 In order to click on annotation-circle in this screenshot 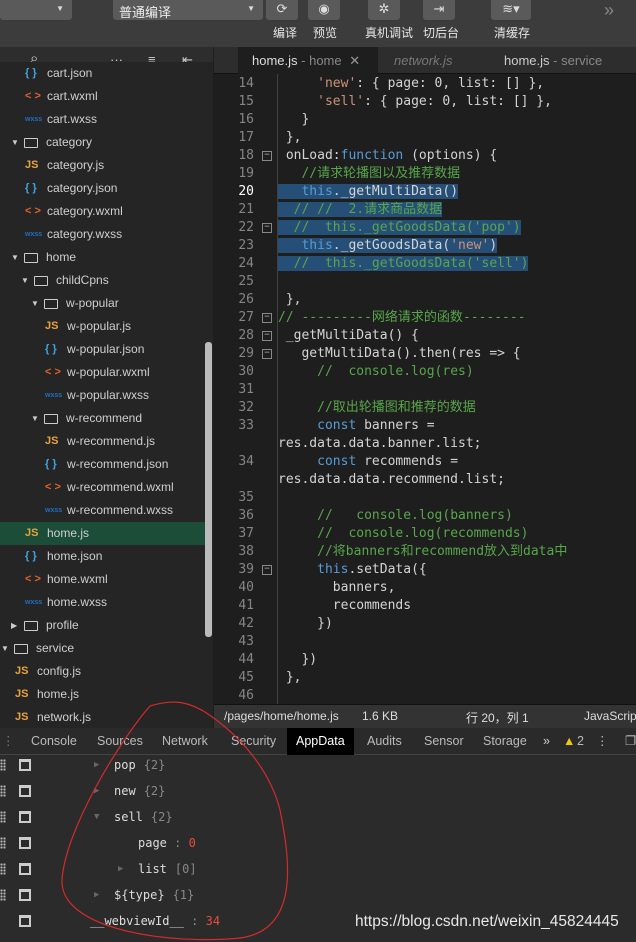, I will do `click(175, 821)`.